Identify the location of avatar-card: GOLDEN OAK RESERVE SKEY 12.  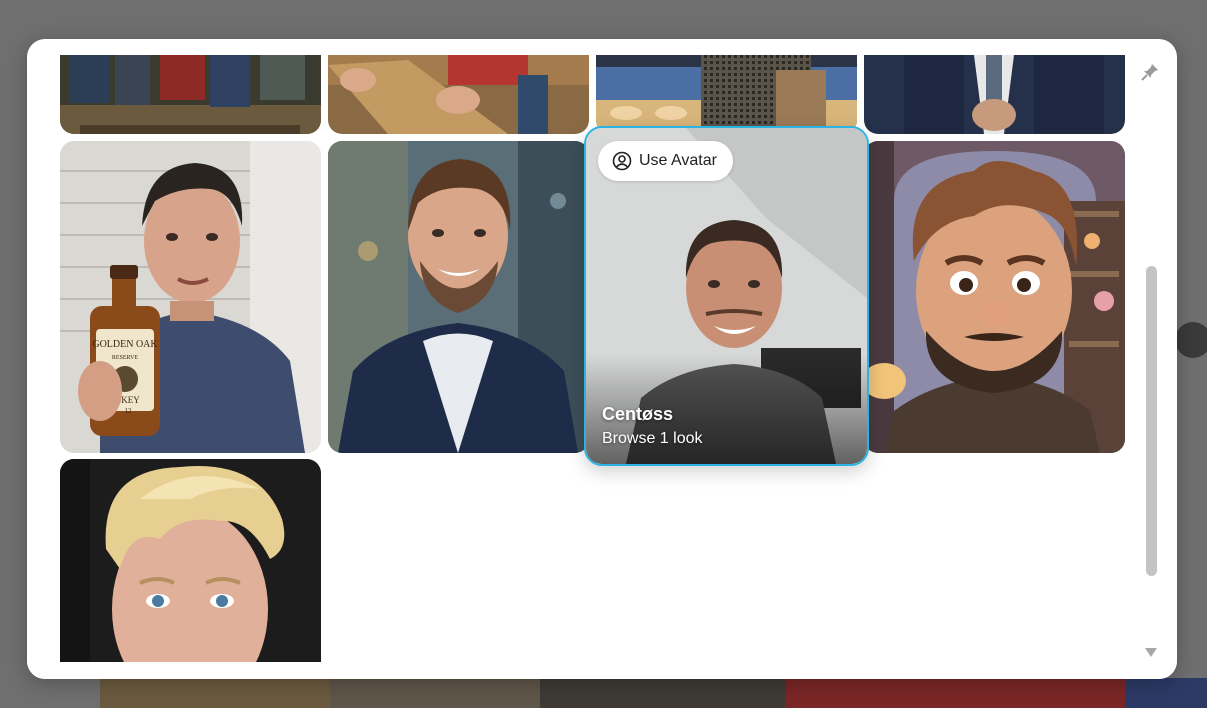
(190, 297).